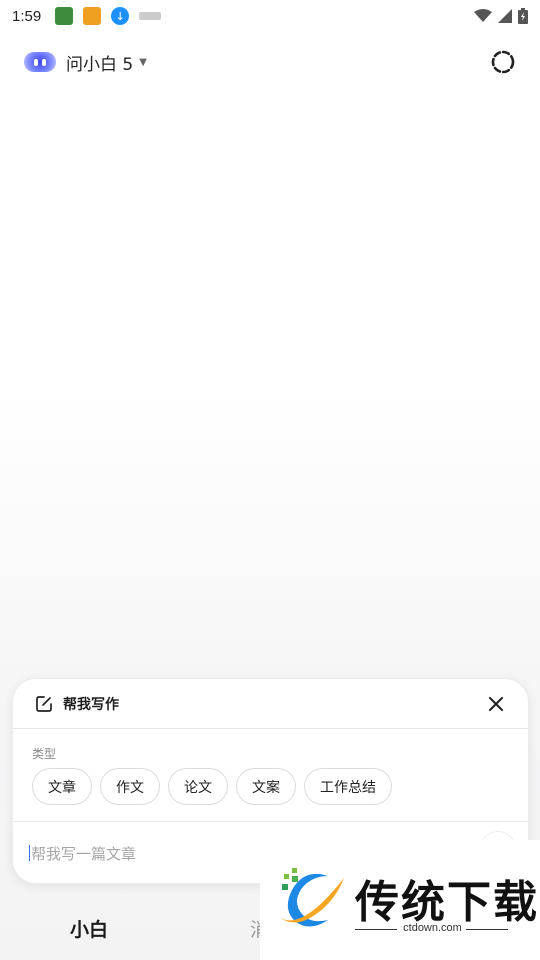  Describe the element at coordinates (266, 786) in the screenshot. I see `chip-copywriting: 文案` at that location.